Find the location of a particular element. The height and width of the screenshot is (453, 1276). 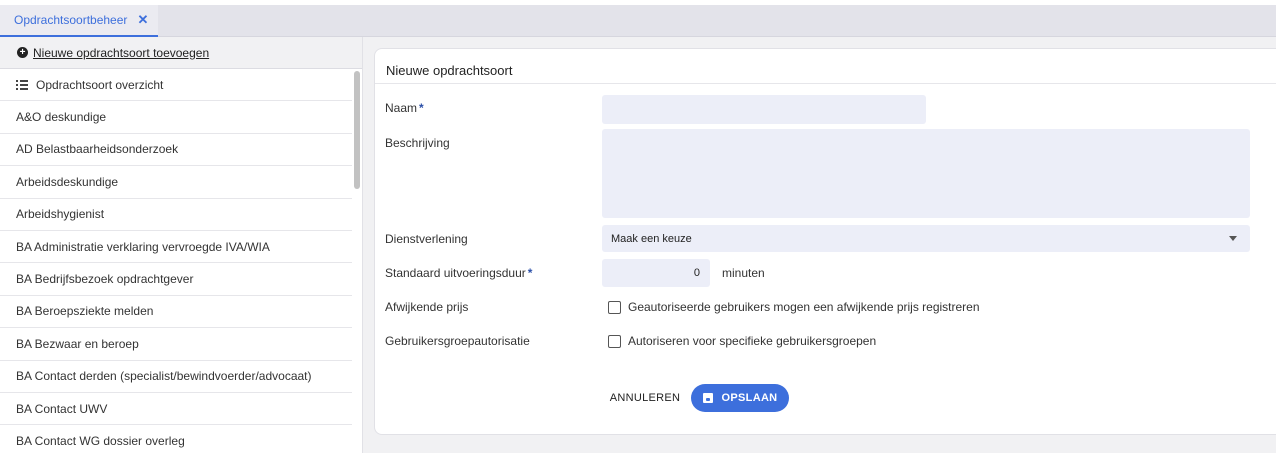

tab-bar: Opdrachtsoortbeheer ✕ is located at coordinates (638, 21).